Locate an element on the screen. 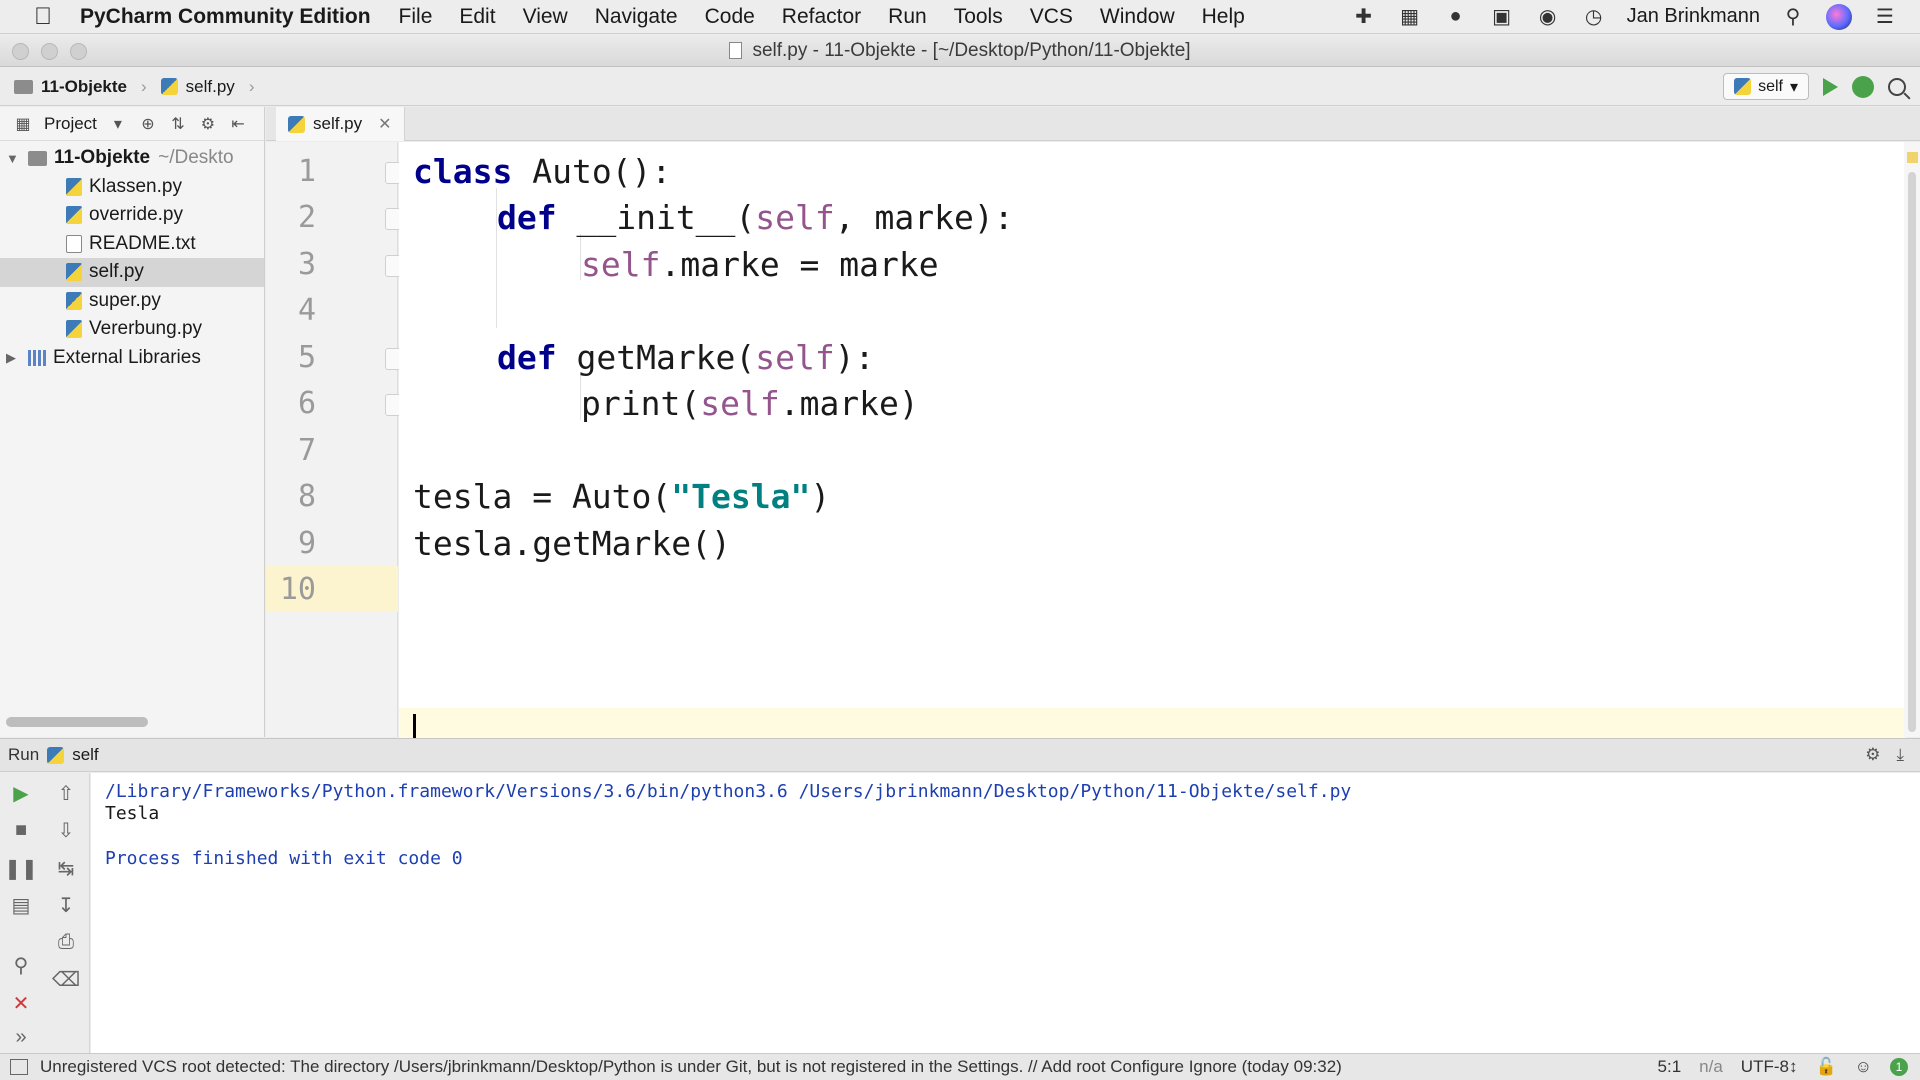 Image resolution: width=1920 pixels, height=1080 pixels. camera-icon: ▣ is located at coordinates (1502, 17).